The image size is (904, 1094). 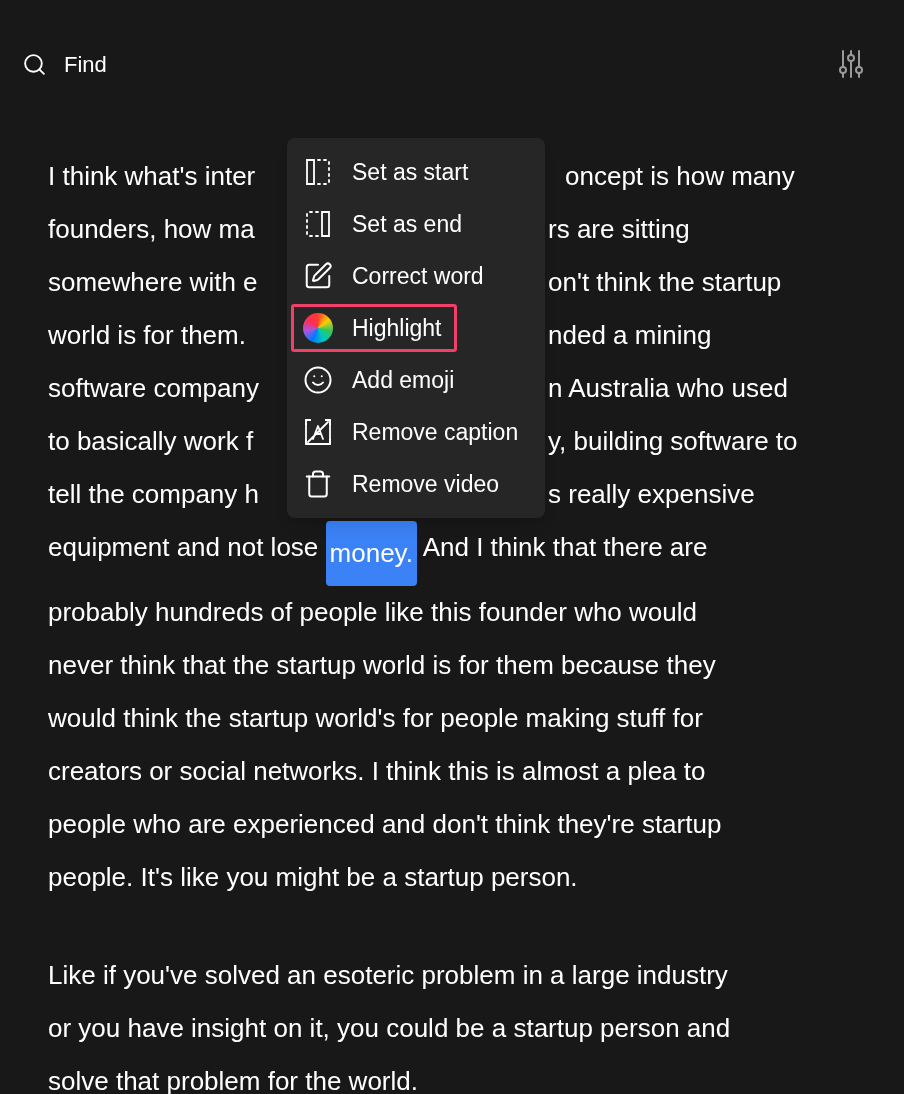 I want to click on search-field: Find, so click(x=214, y=64).